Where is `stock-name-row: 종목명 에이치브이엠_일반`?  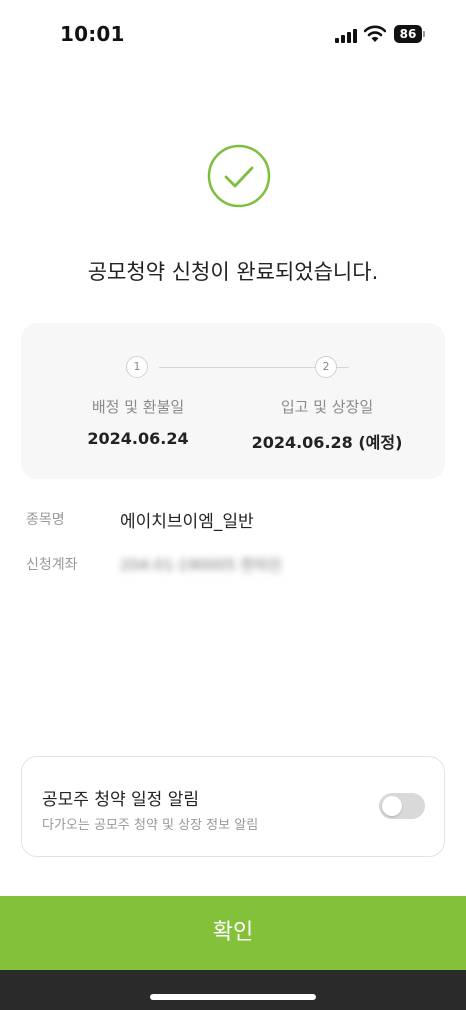 stock-name-row: 종목명 에이치브이엠_일반 is located at coordinates (236, 519).